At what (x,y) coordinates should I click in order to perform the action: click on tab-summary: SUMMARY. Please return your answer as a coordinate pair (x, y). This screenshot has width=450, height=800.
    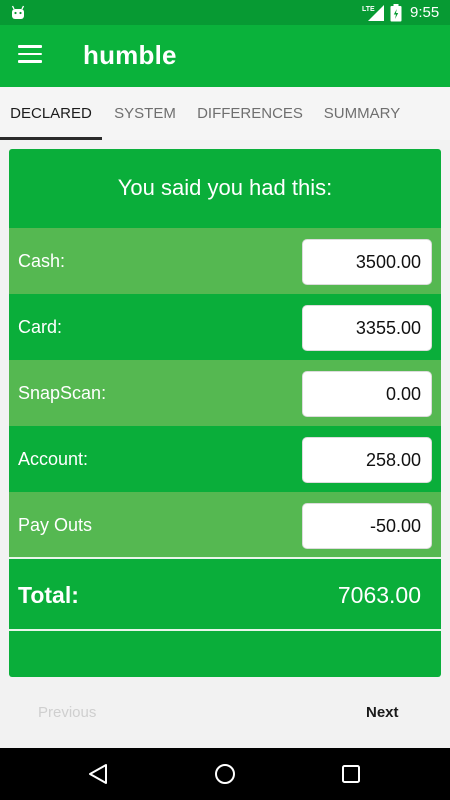
    Looking at the image, I should click on (362, 113).